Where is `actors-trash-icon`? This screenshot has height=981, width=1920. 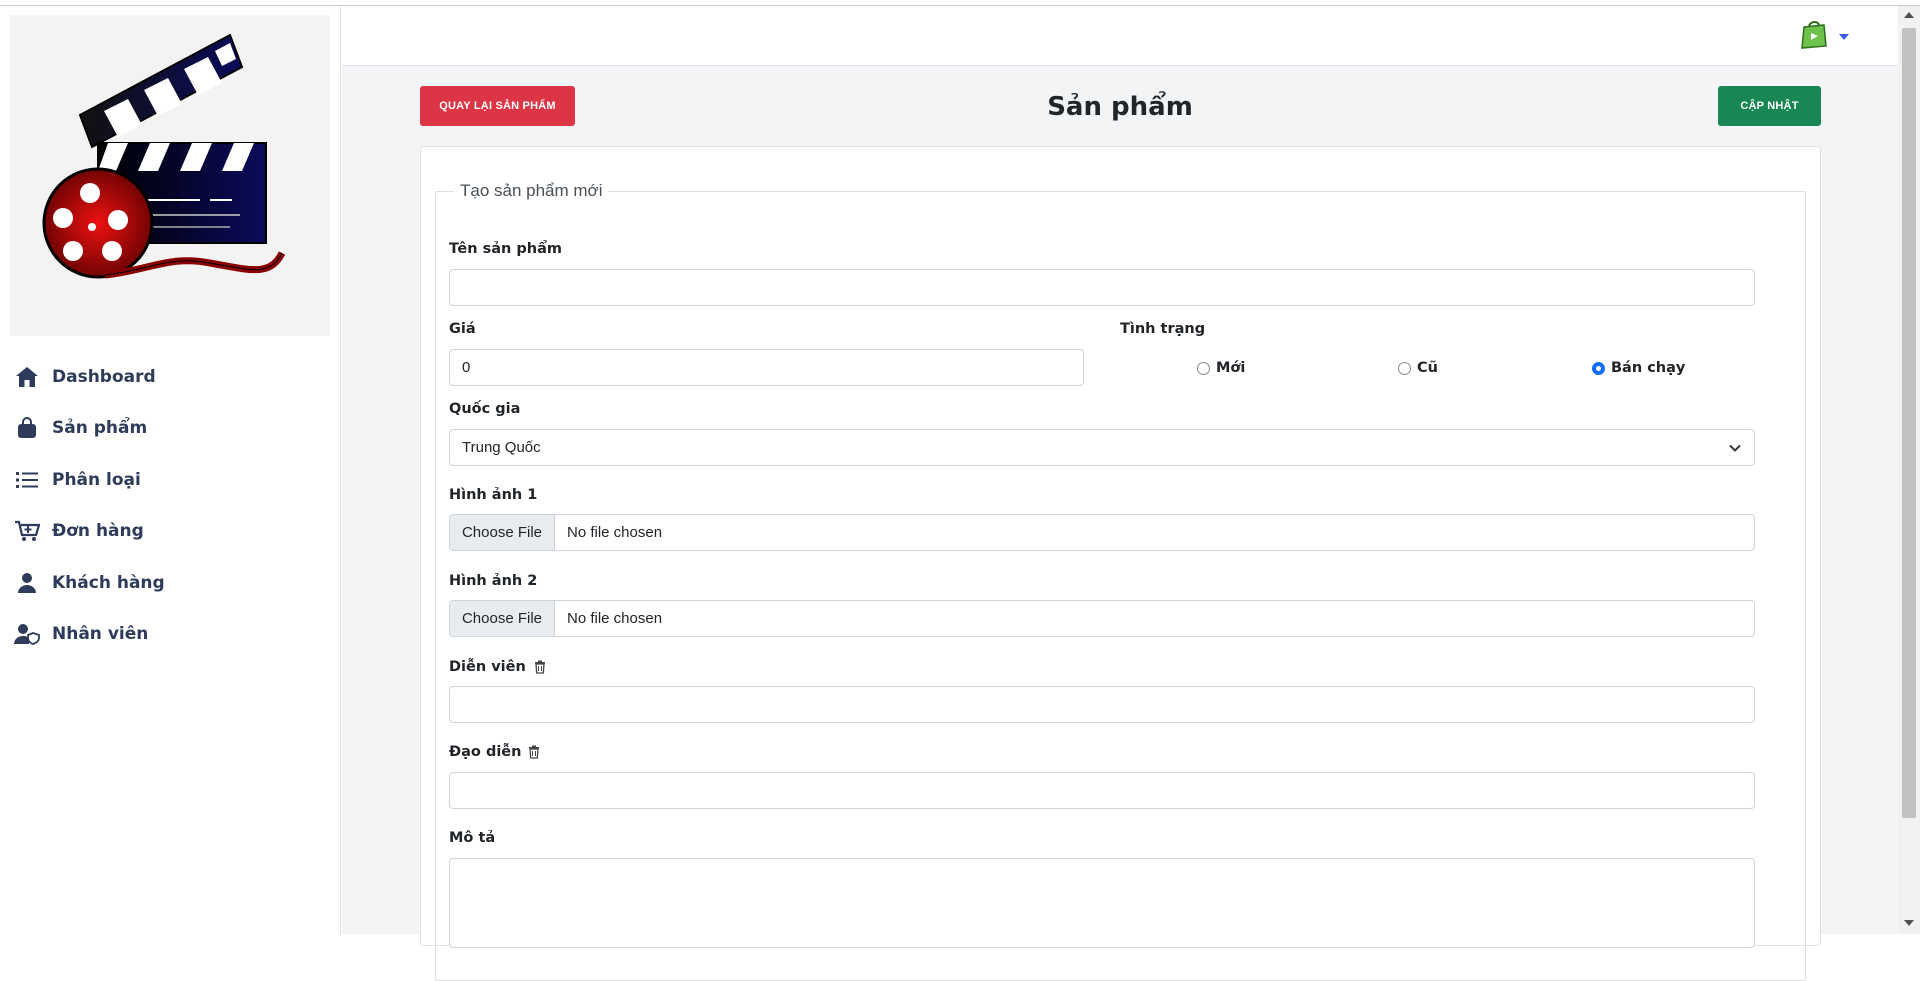 actors-trash-icon is located at coordinates (540, 667).